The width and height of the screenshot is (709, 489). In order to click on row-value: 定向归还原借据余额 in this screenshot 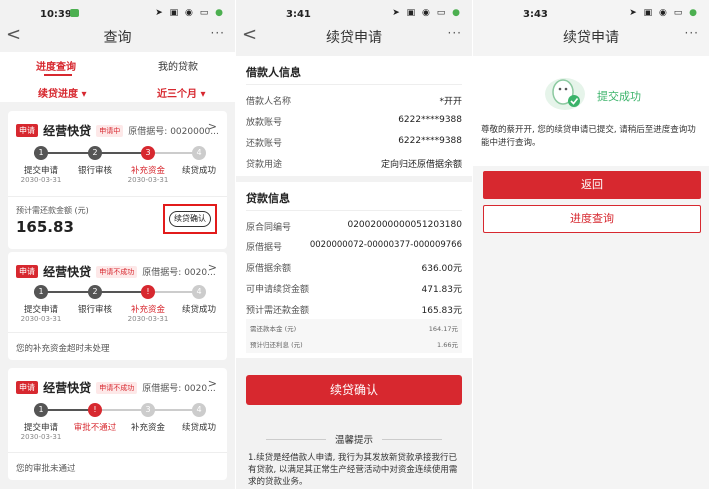, I will do `click(421, 165)`.